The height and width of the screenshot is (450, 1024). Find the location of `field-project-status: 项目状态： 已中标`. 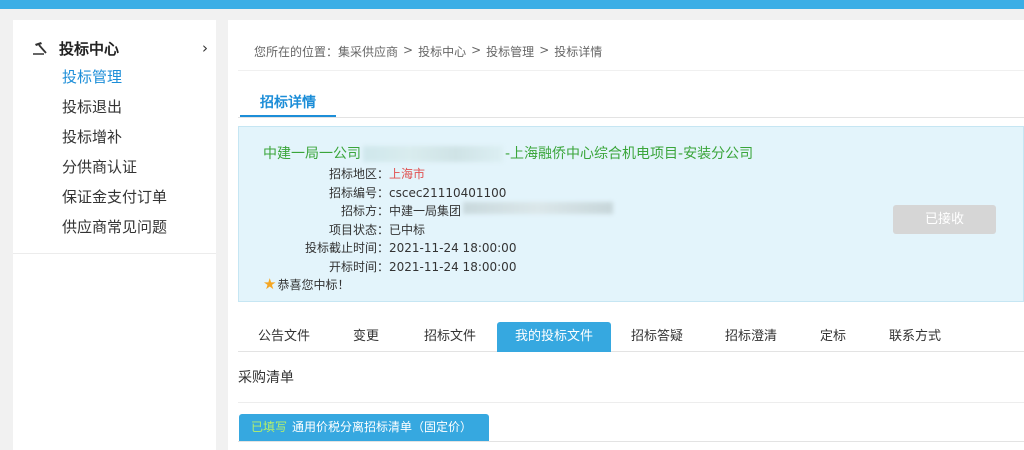

field-project-status: 项目状态： 已中标 is located at coordinates (438, 230).